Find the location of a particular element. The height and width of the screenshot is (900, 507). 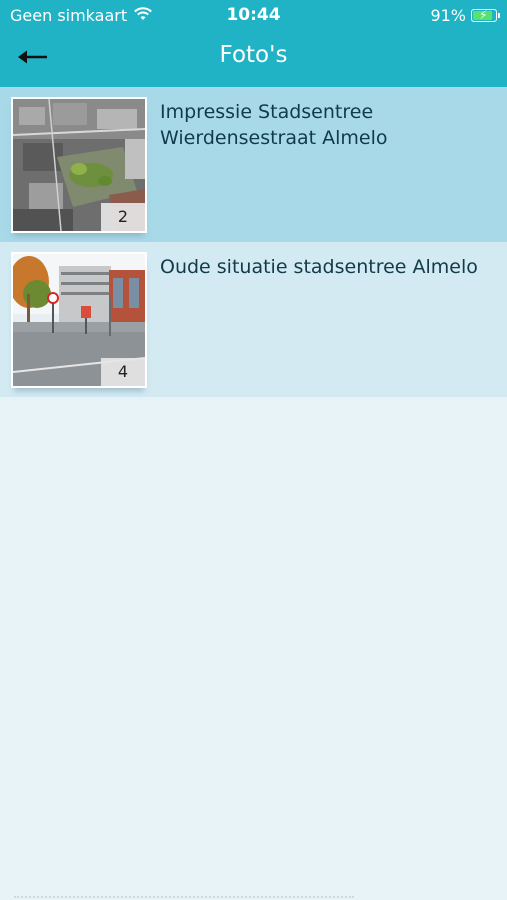

page-title: Foto's is located at coordinates (253, 55).